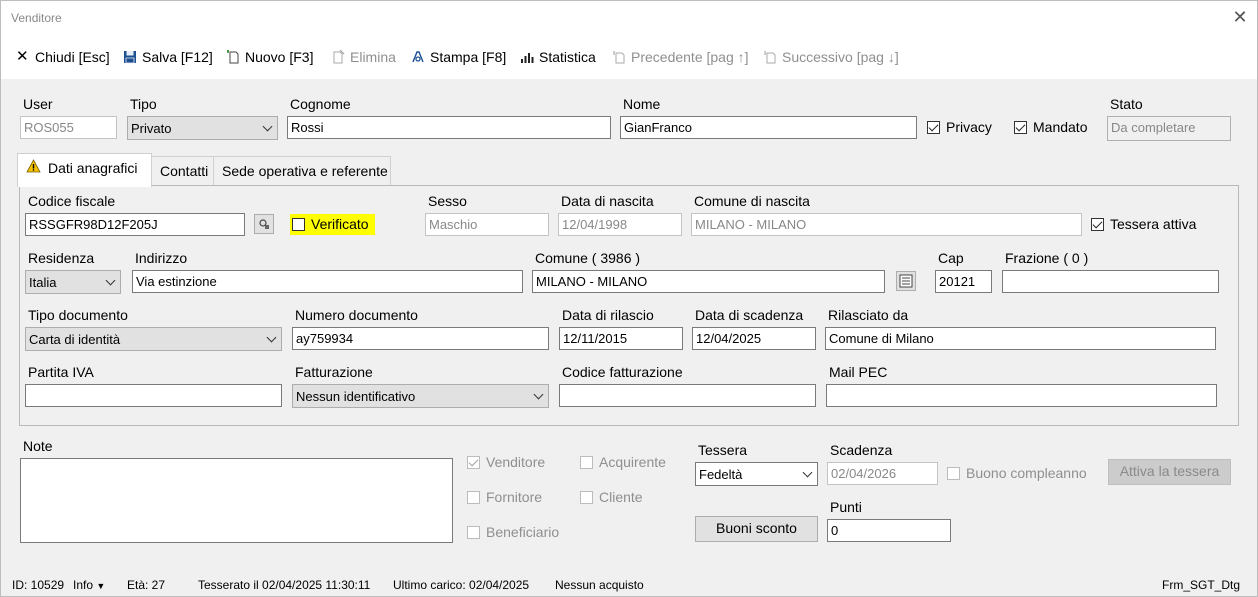 This screenshot has width=1258, height=597. I want to click on indirizzo-label: Indirizzo, so click(161, 258).